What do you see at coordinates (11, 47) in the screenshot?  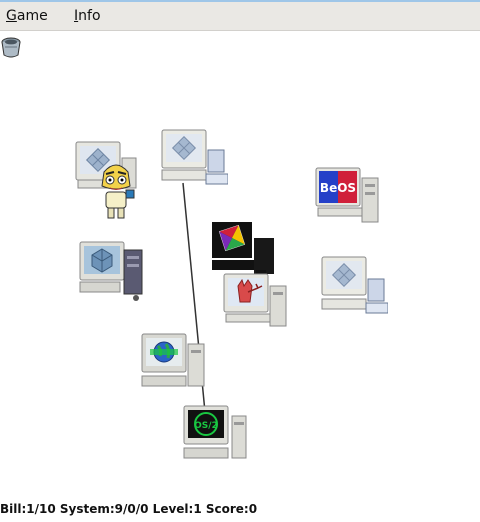 I see `toolbox-icon` at bounding box center [11, 47].